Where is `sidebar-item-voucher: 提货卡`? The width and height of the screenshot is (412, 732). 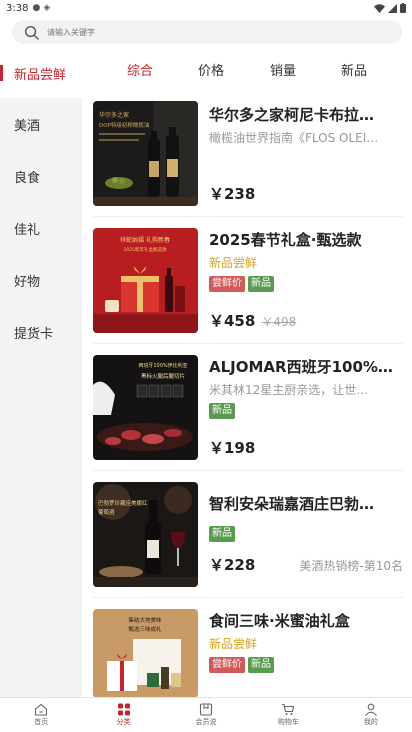 sidebar-item-voucher: 提货卡 is located at coordinates (41, 332).